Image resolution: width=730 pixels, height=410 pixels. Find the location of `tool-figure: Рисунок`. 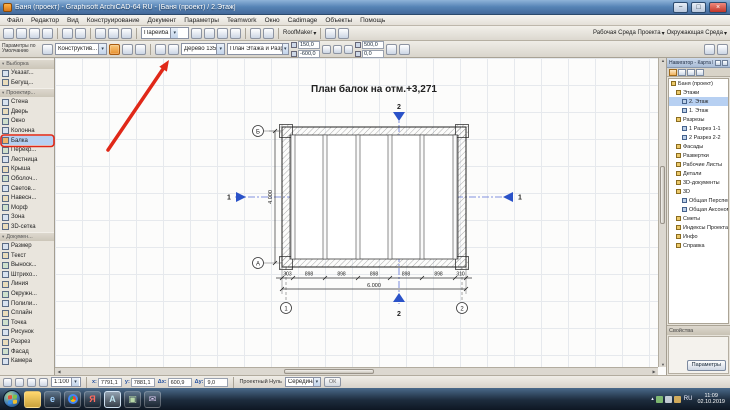

tool-figure: Рисунок is located at coordinates (27, 333).